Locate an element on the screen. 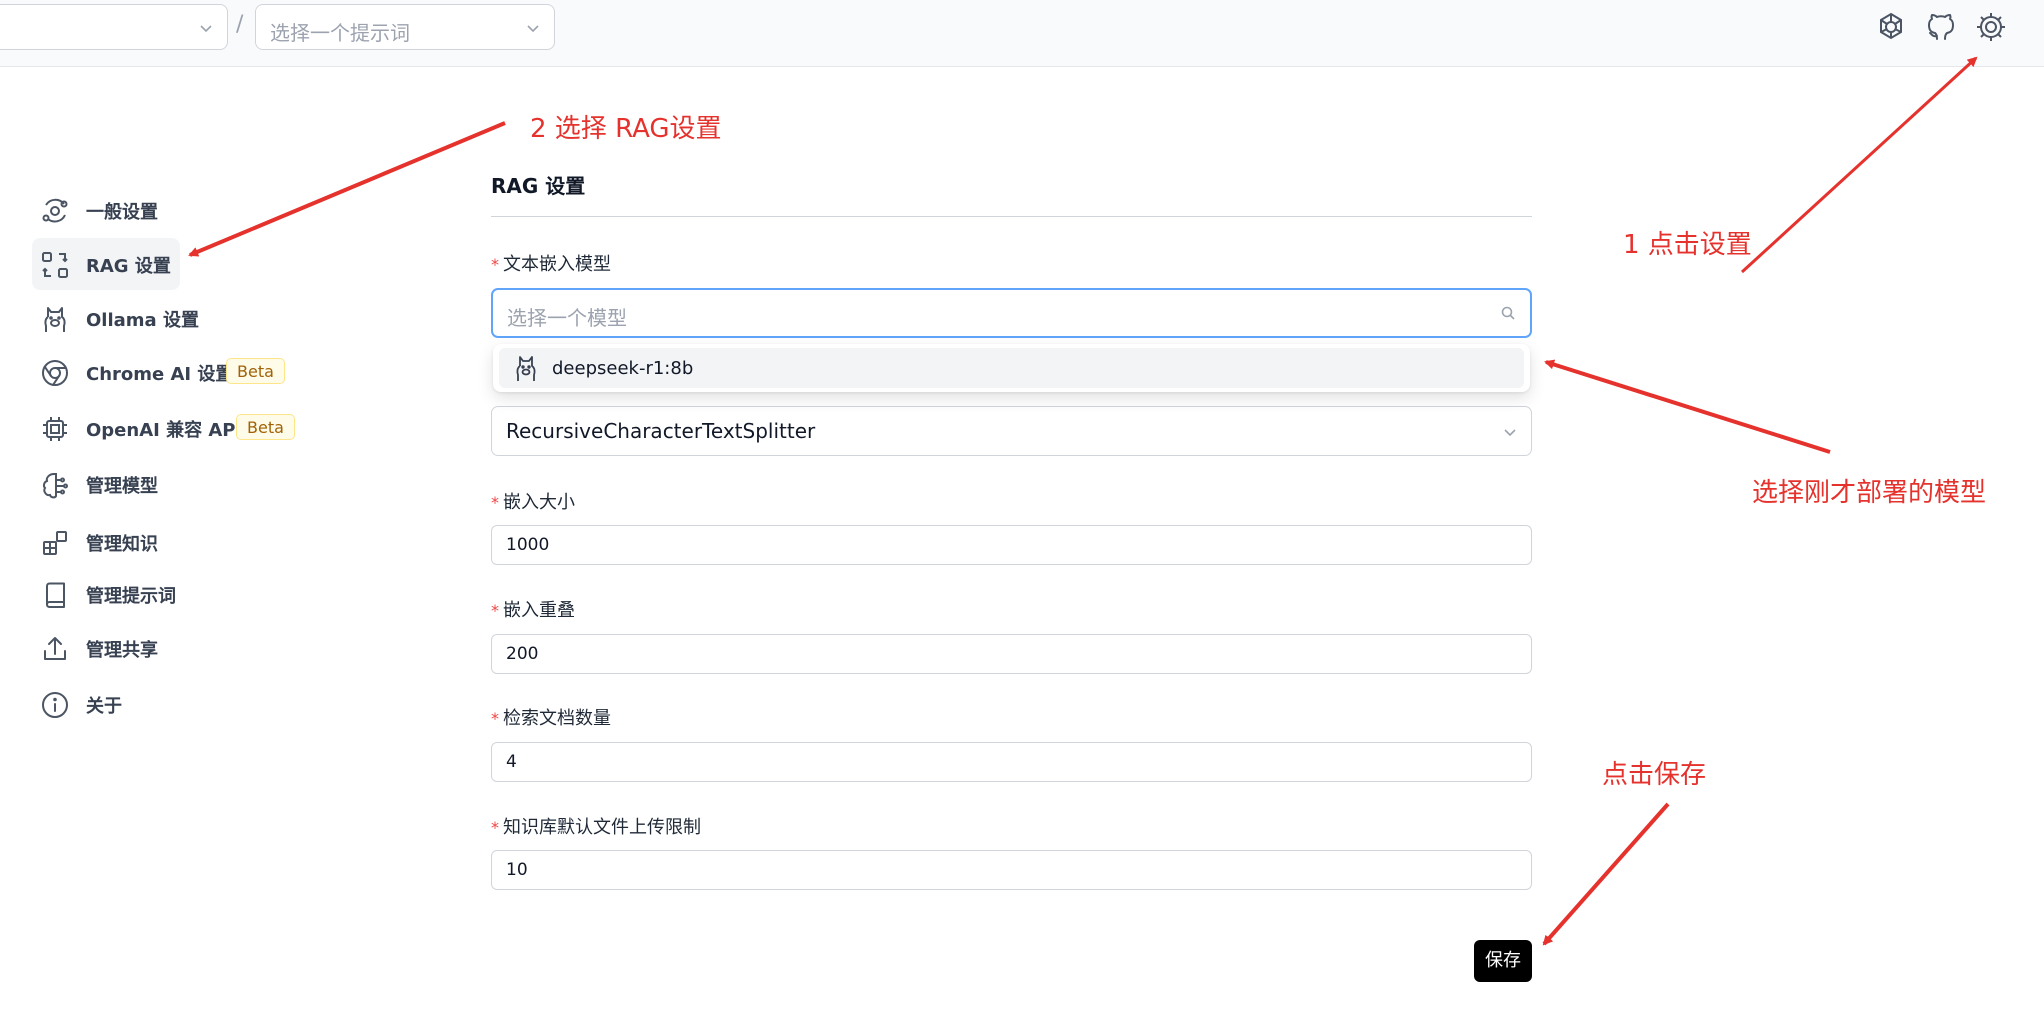 The width and height of the screenshot is (2044, 1010). arrow-to-rag is located at coordinates (347, 189).